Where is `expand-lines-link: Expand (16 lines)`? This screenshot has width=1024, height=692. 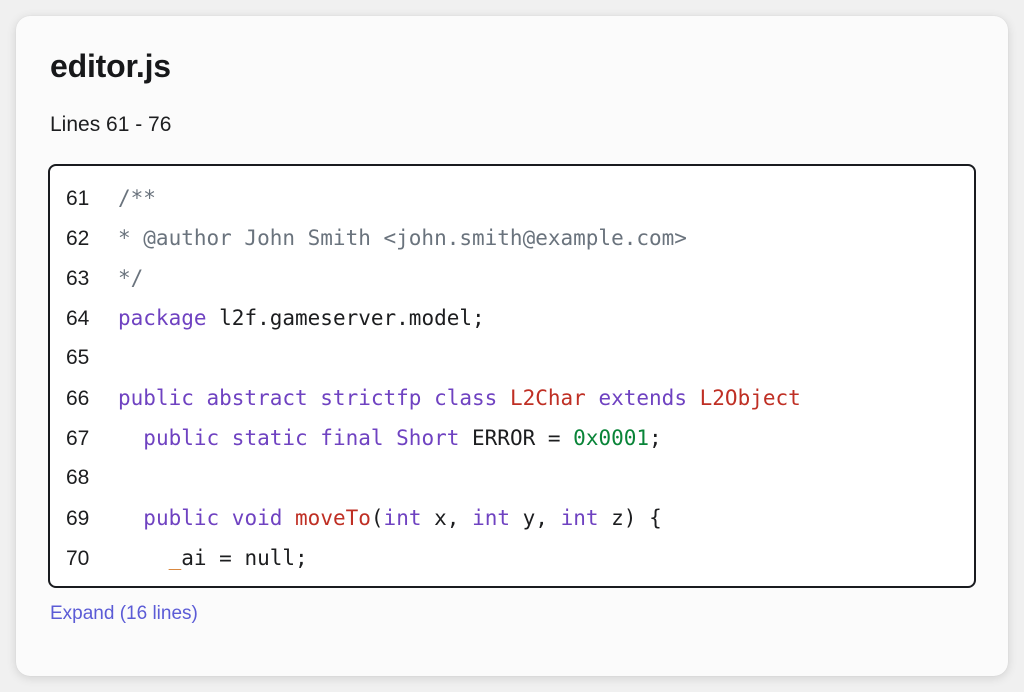
expand-lines-link: Expand (16 lines) is located at coordinates (123, 607).